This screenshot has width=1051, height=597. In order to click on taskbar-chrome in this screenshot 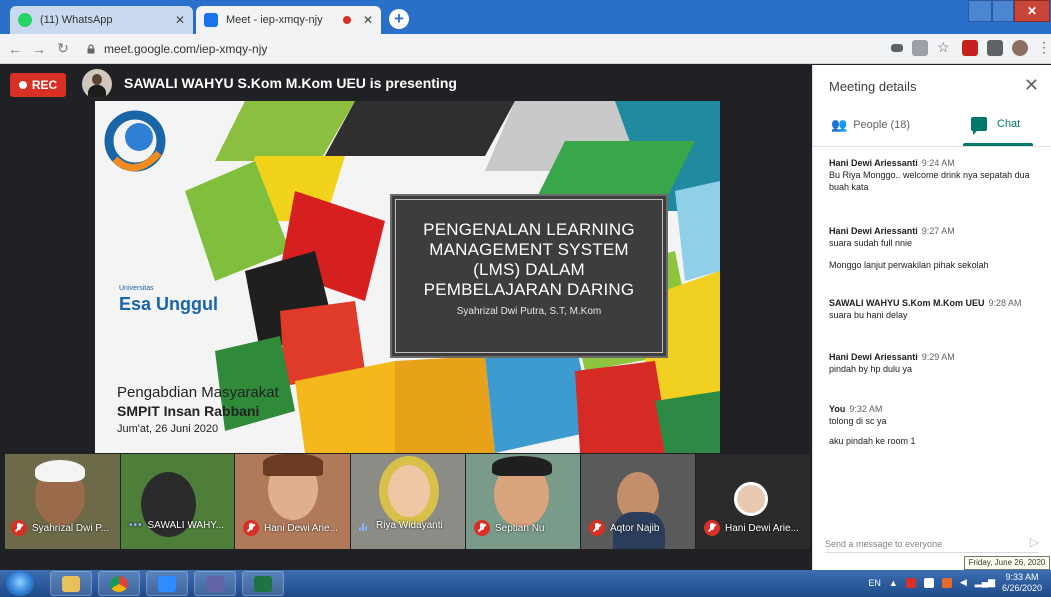, I will do `click(119, 583)`.